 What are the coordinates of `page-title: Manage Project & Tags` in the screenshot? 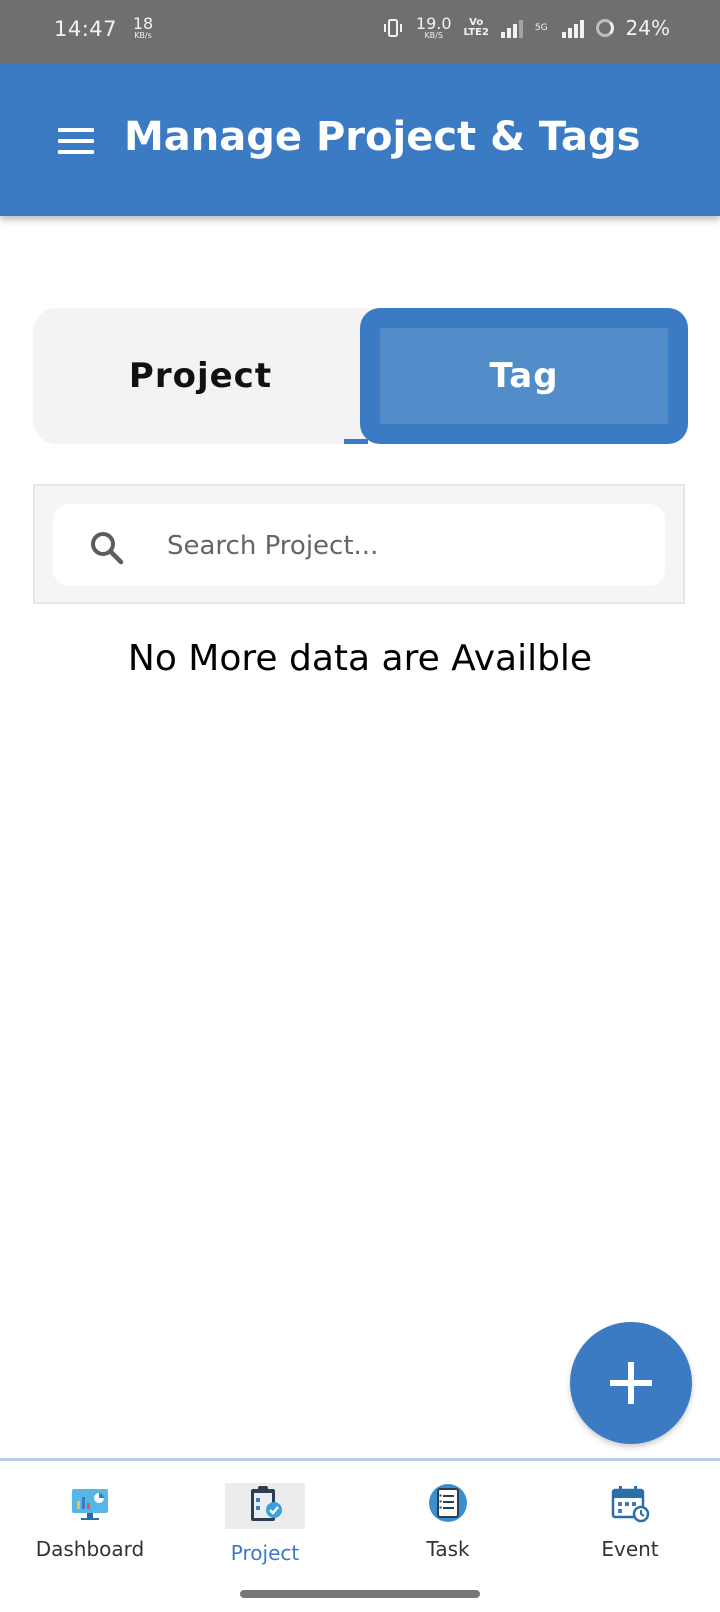 It's located at (382, 137).